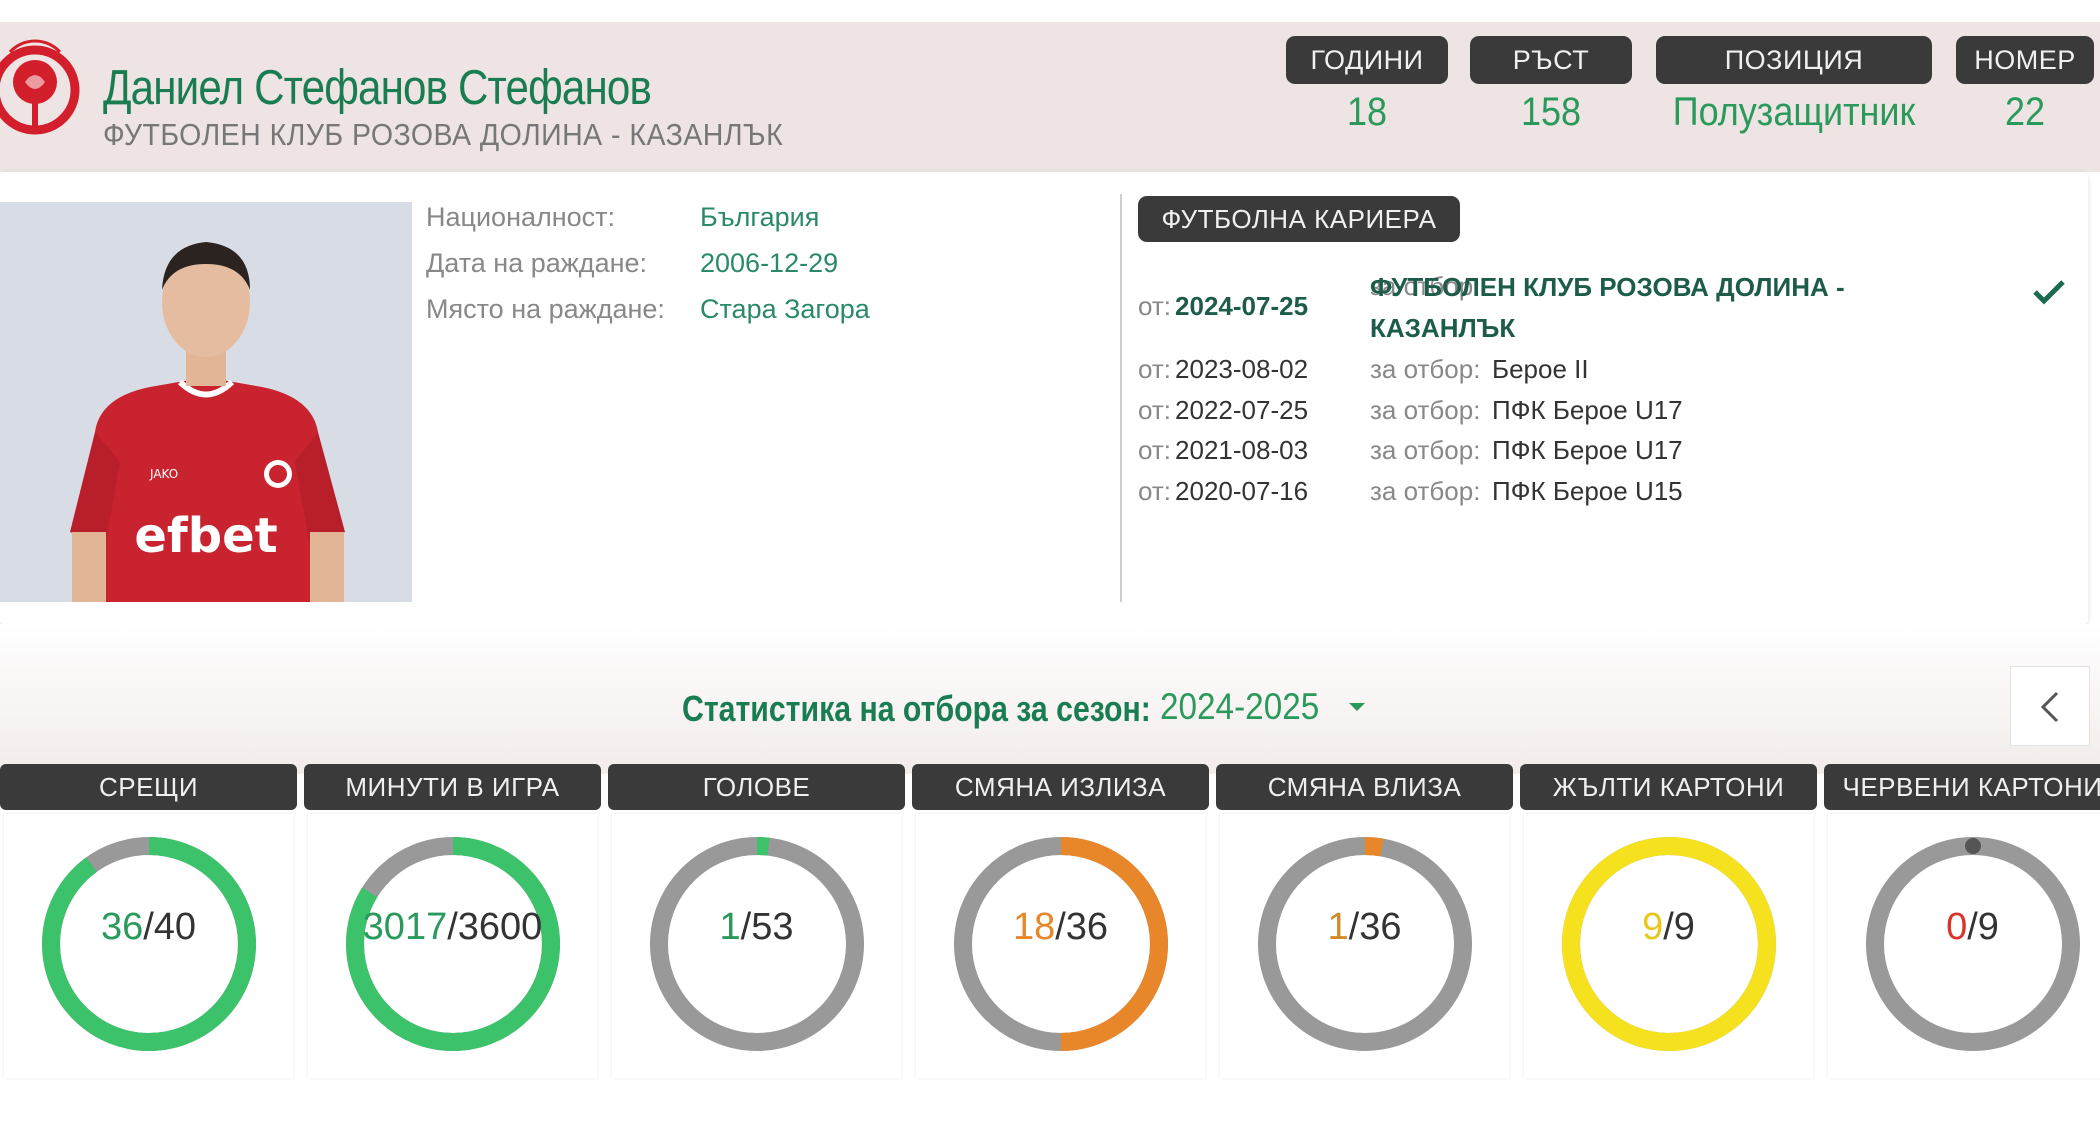  What do you see at coordinates (40, 87) in the screenshot?
I see `club-logo` at bounding box center [40, 87].